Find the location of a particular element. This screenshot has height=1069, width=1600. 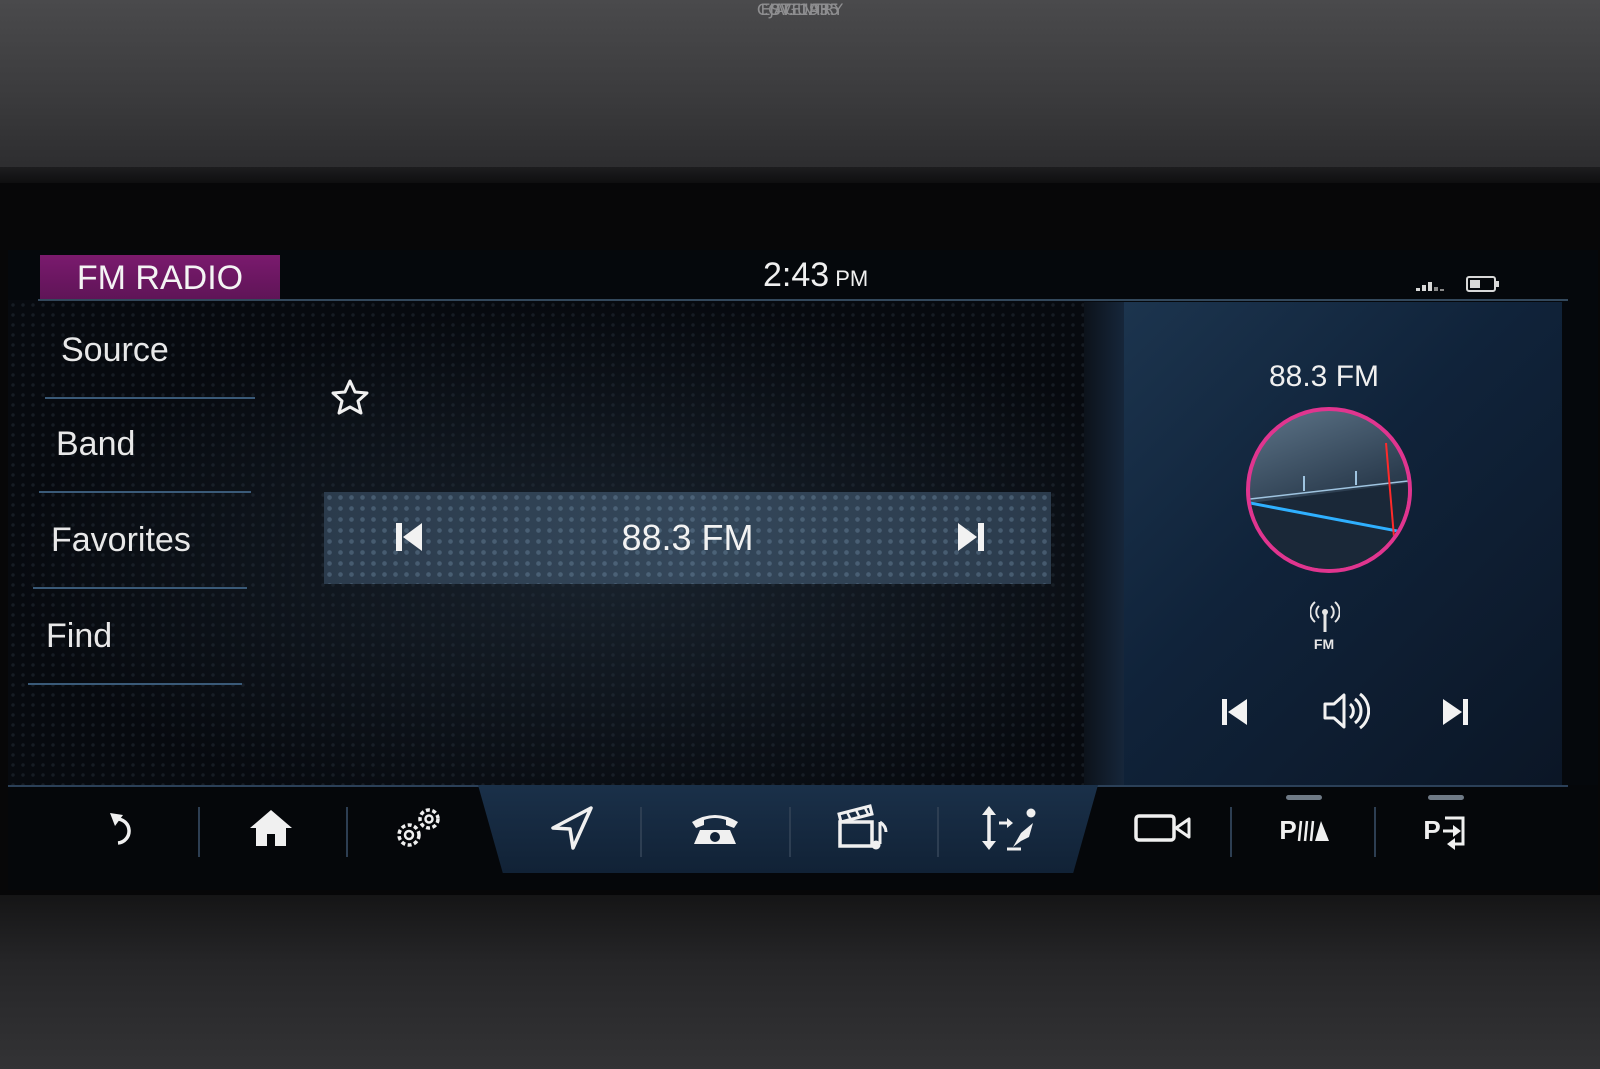

media-clapper-icon is located at coordinates (863, 830).